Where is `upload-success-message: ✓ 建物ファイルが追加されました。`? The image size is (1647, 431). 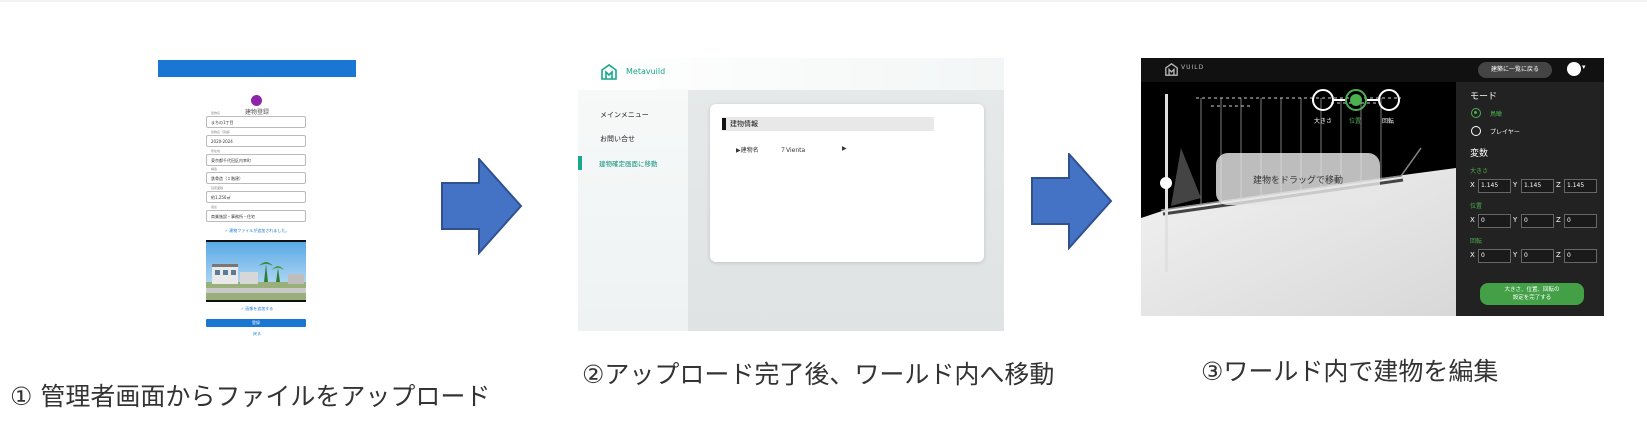
upload-success-message: ✓ 建物ファイルが追加されました。 is located at coordinates (257, 230).